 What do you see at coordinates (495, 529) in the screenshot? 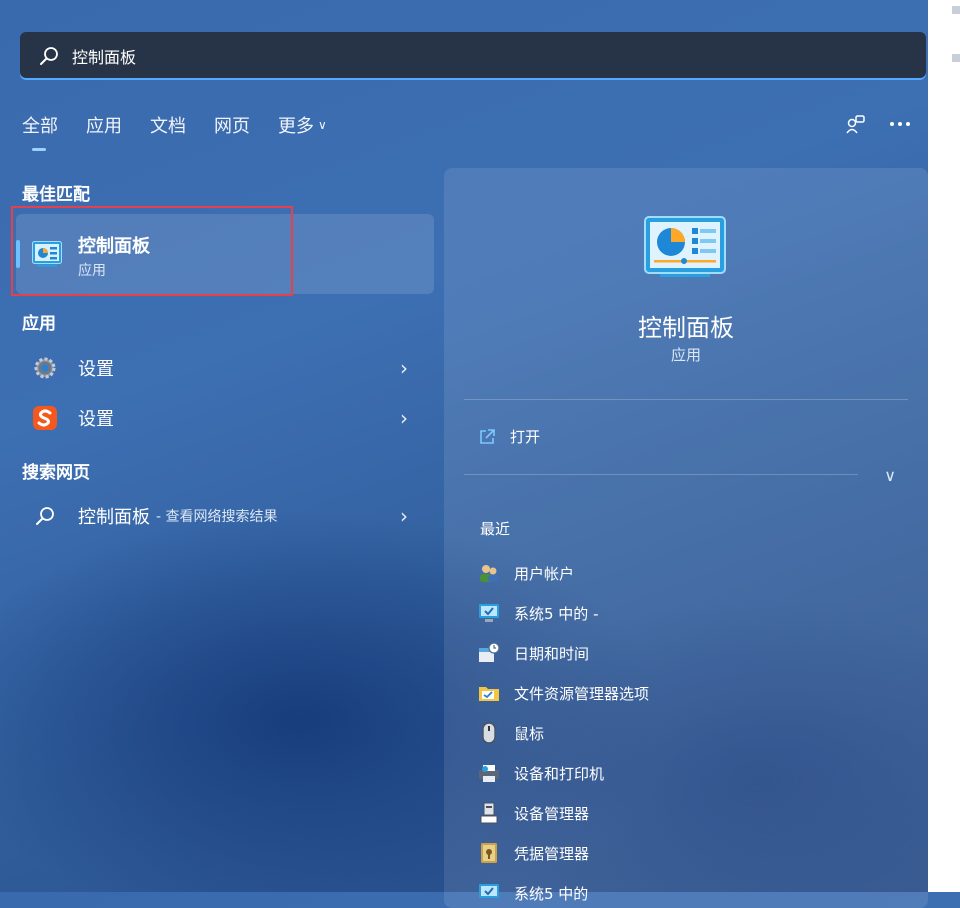
I see `recent-heading: 最近` at bounding box center [495, 529].